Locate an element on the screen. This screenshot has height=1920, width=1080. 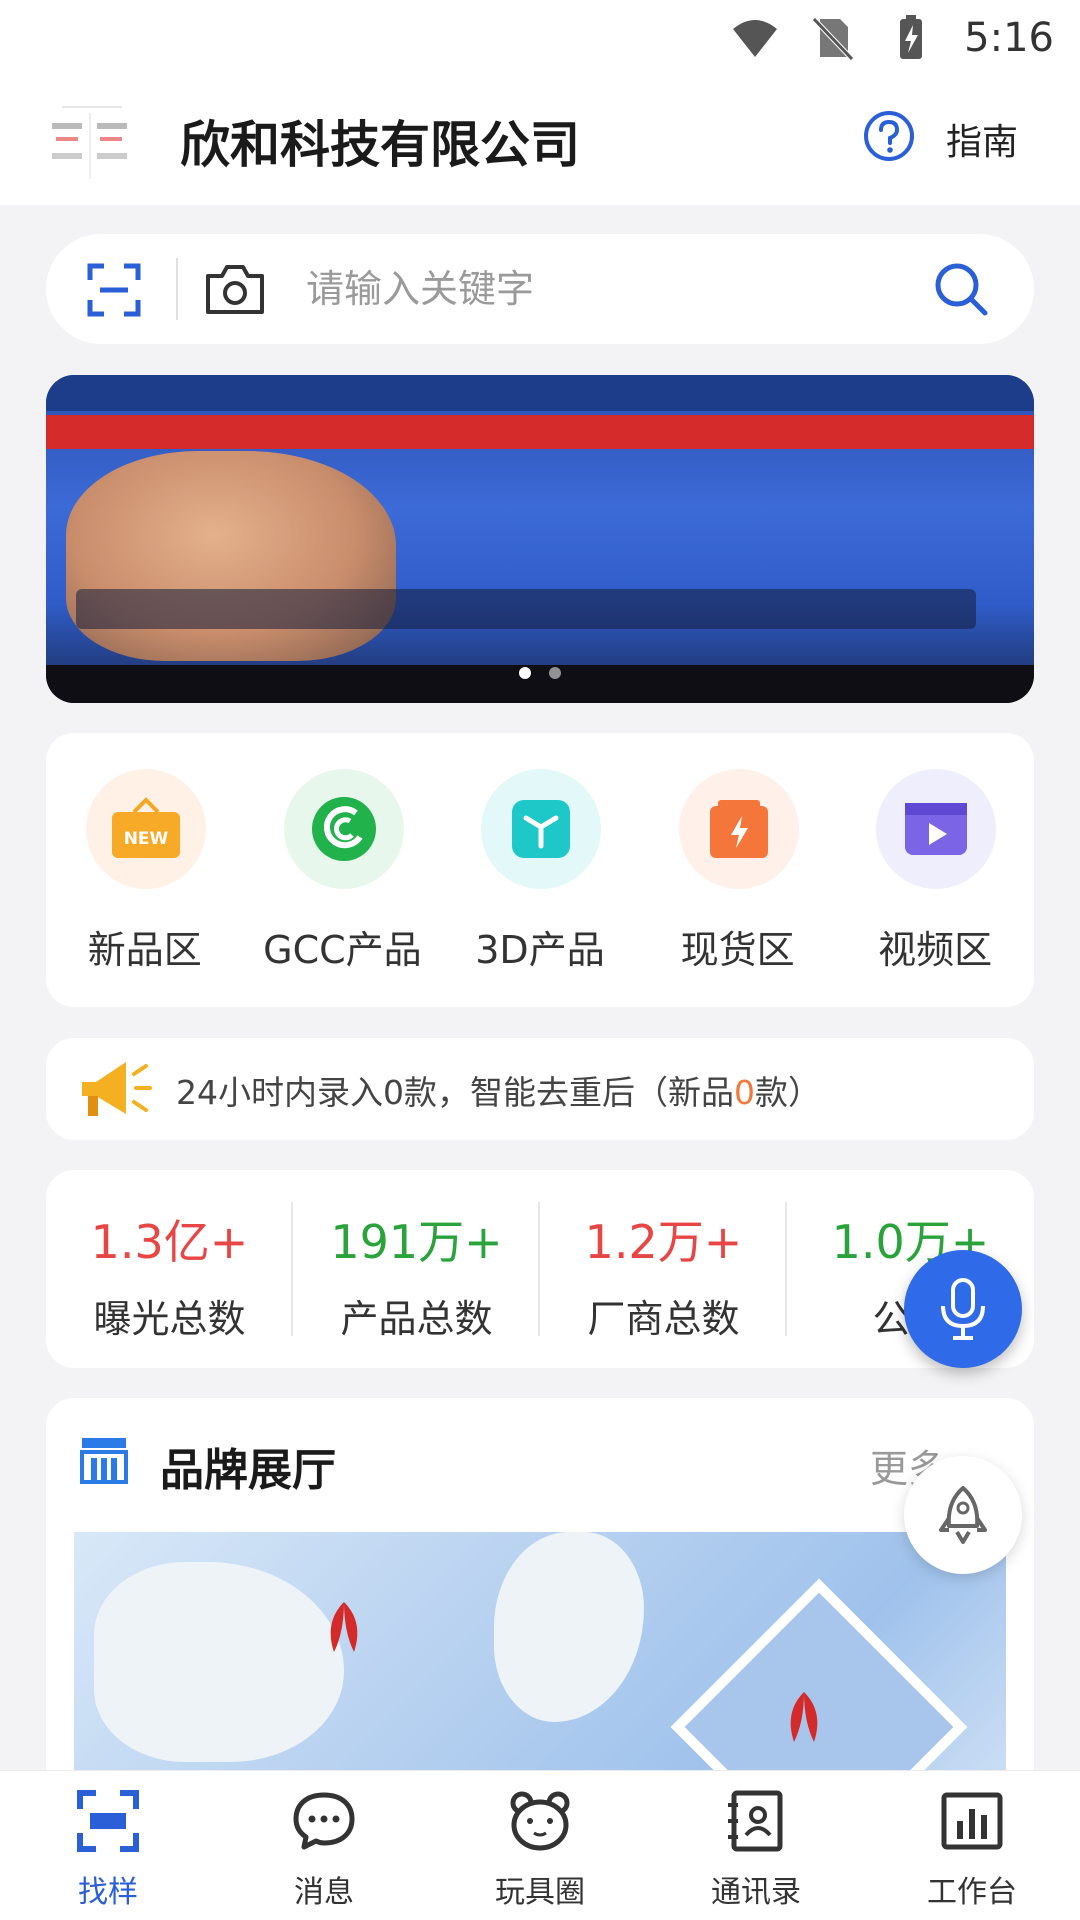
stat-value: 1.2万+ is located at coordinates (663, 1242).